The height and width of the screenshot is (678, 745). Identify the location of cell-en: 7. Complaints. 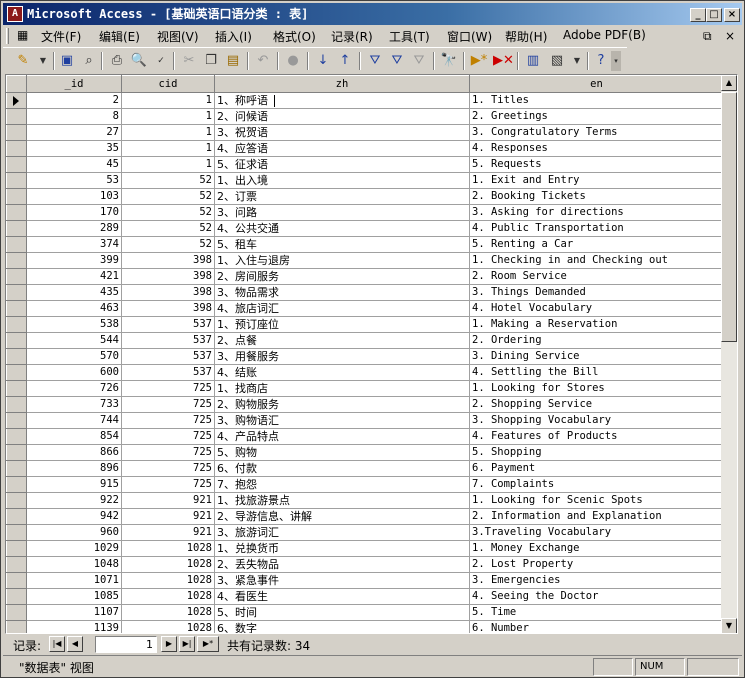
(596, 484).